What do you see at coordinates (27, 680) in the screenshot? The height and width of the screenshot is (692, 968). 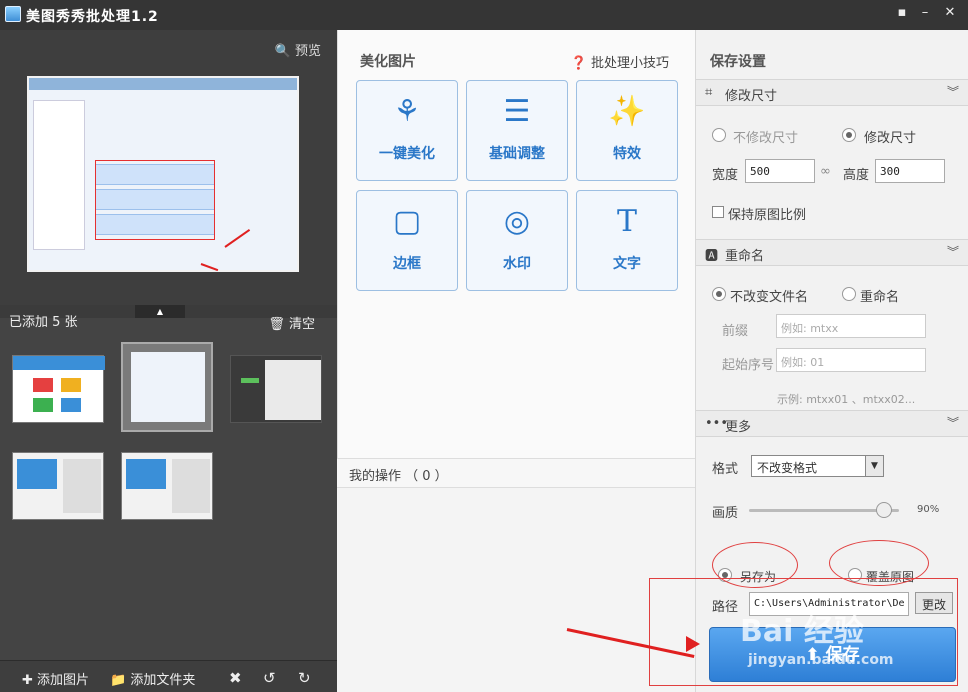 I see `plus-icon: ✚` at bounding box center [27, 680].